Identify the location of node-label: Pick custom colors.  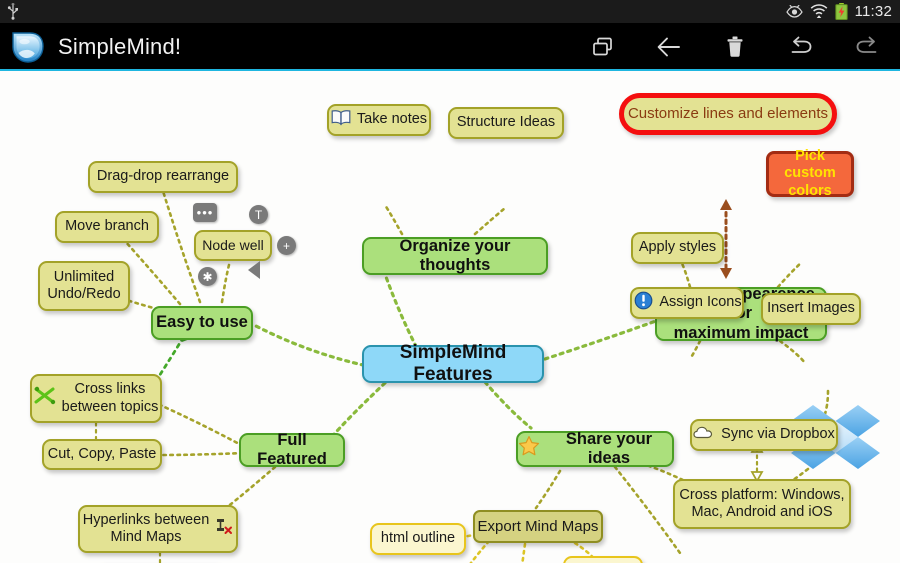
(810, 173).